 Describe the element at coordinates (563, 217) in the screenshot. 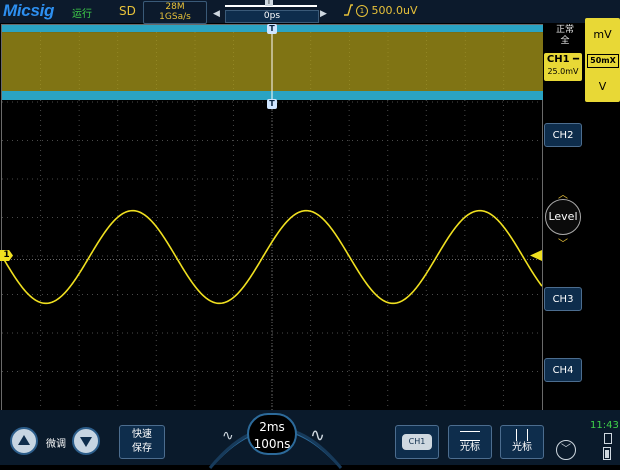

I see `level-knob: Level` at that location.